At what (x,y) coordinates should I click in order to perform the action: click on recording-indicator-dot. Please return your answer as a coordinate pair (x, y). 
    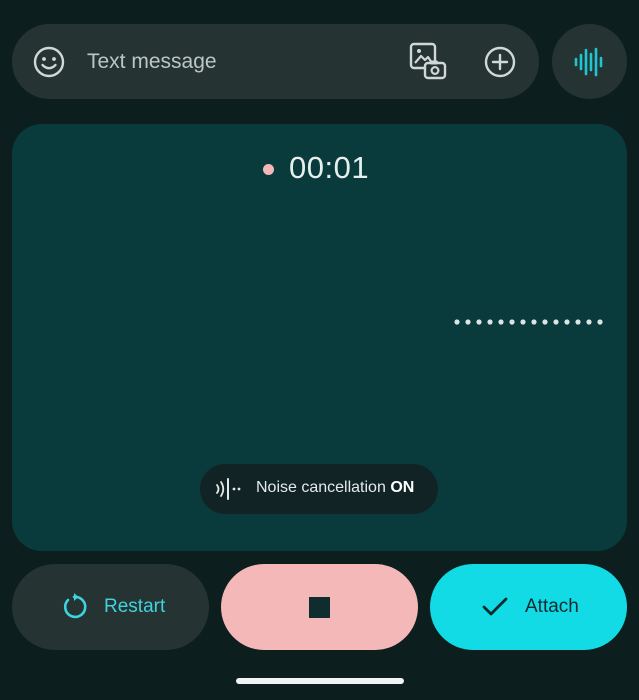
    Looking at the image, I should click on (268, 169).